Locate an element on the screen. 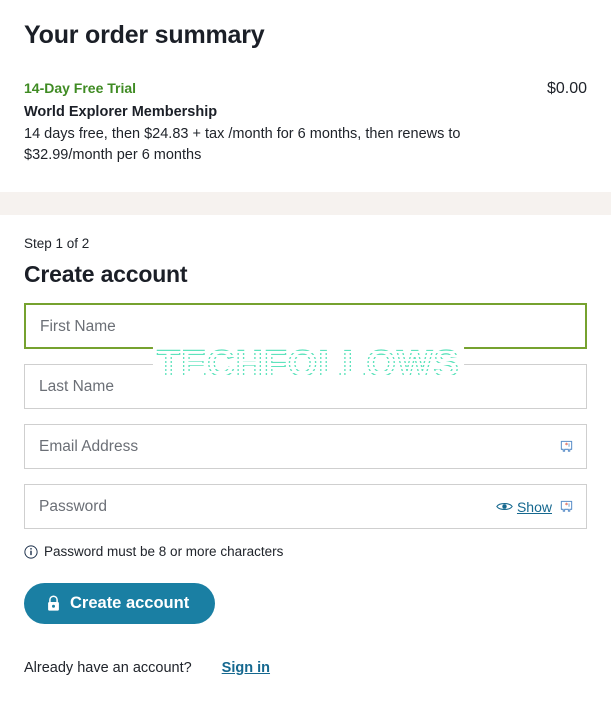 The height and width of the screenshot is (715, 611). step-indicator: Step 1 of 2 is located at coordinates (57, 243).